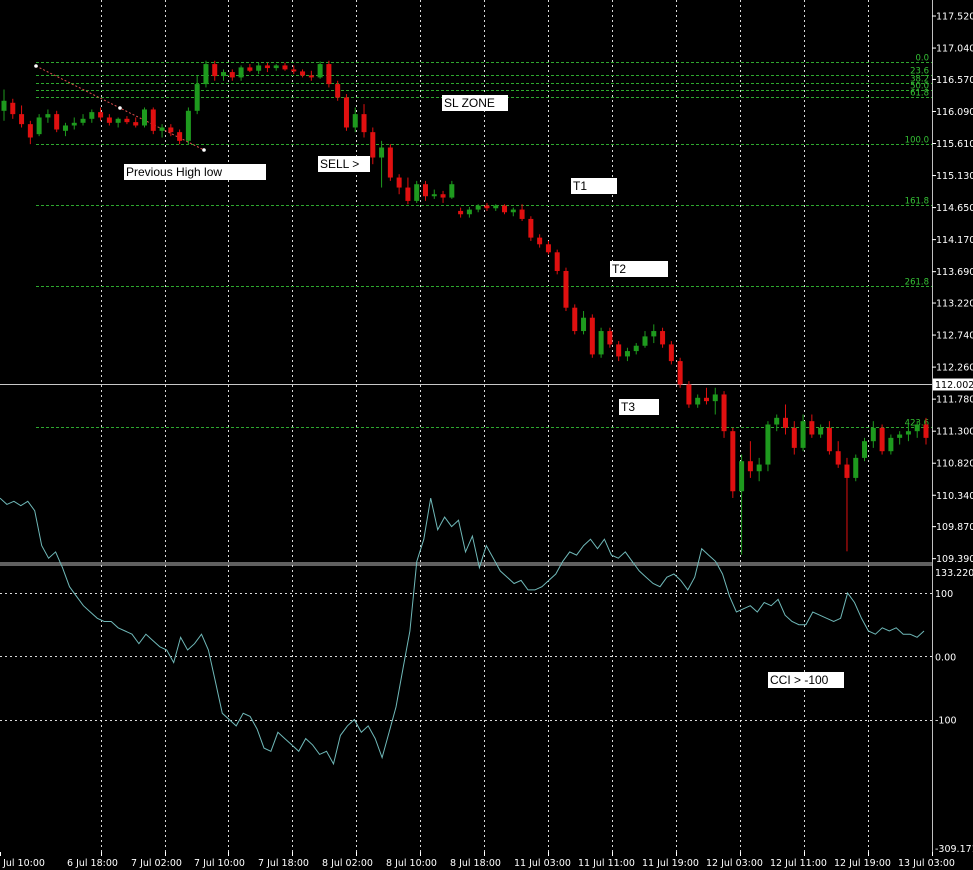 The height and width of the screenshot is (870, 973). I want to click on annotation-cci: CCI > -100, so click(806, 680).